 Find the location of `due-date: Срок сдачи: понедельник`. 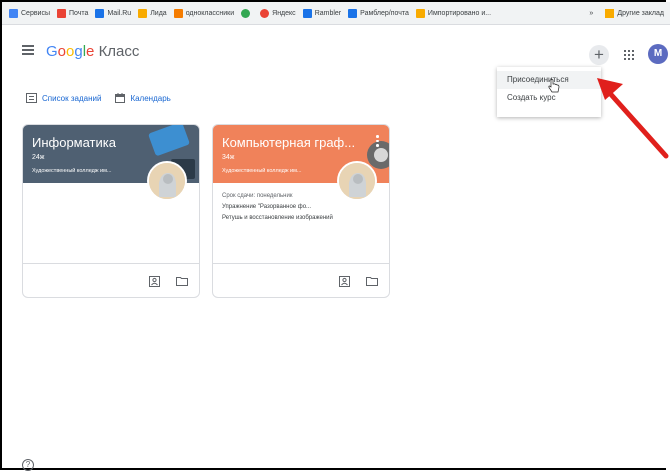

due-date: Срок сдачи: понедельник is located at coordinates (257, 196).